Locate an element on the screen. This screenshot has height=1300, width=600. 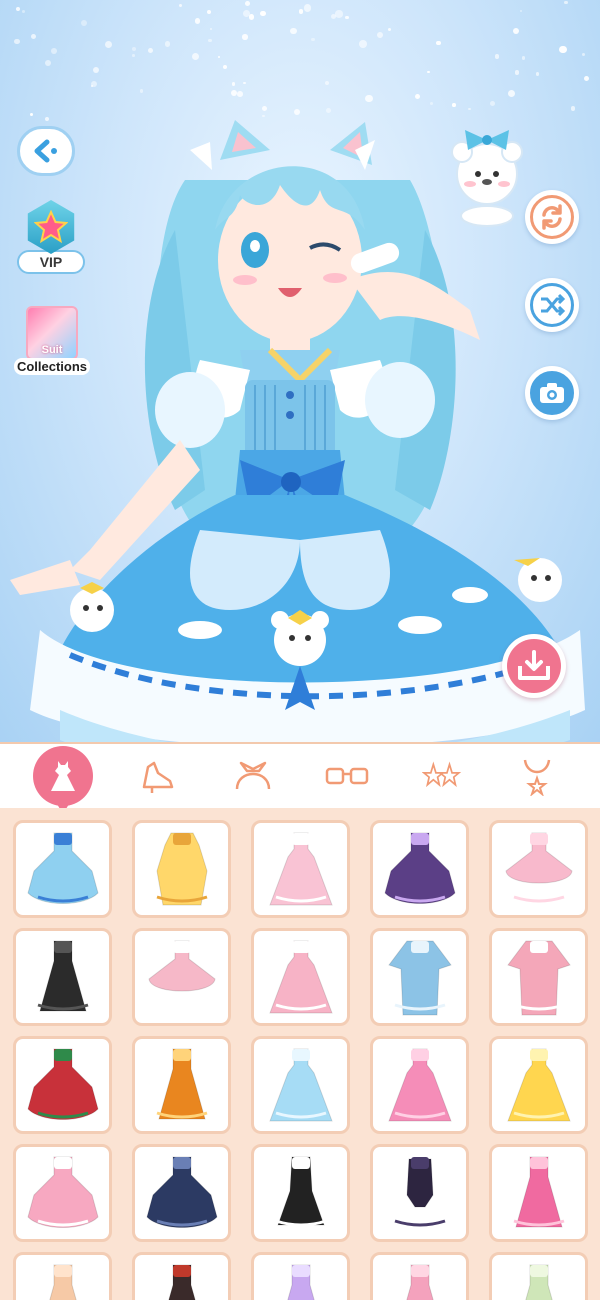
tab-shoes is located at coordinates (158, 776).